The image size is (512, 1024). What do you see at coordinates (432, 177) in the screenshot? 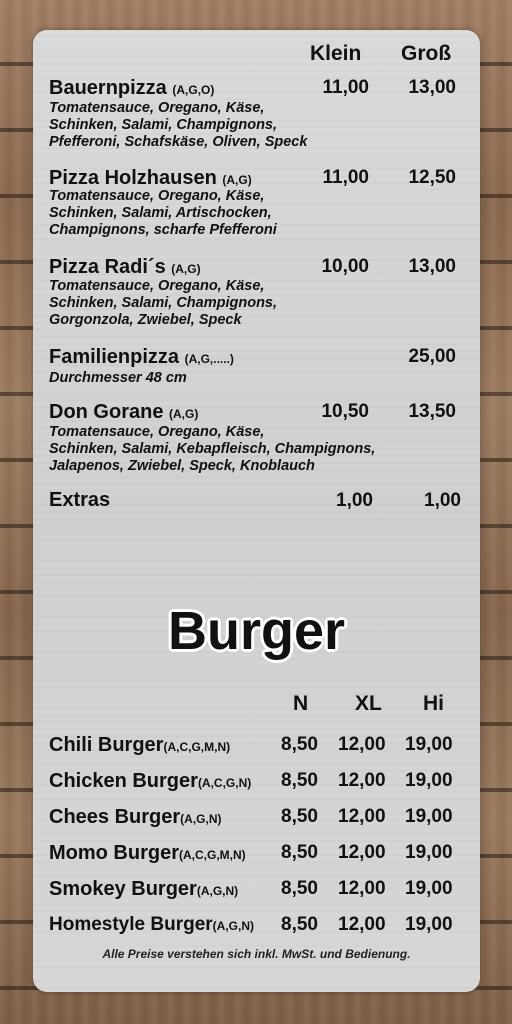
I see `price-gross: 12,50` at bounding box center [432, 177].